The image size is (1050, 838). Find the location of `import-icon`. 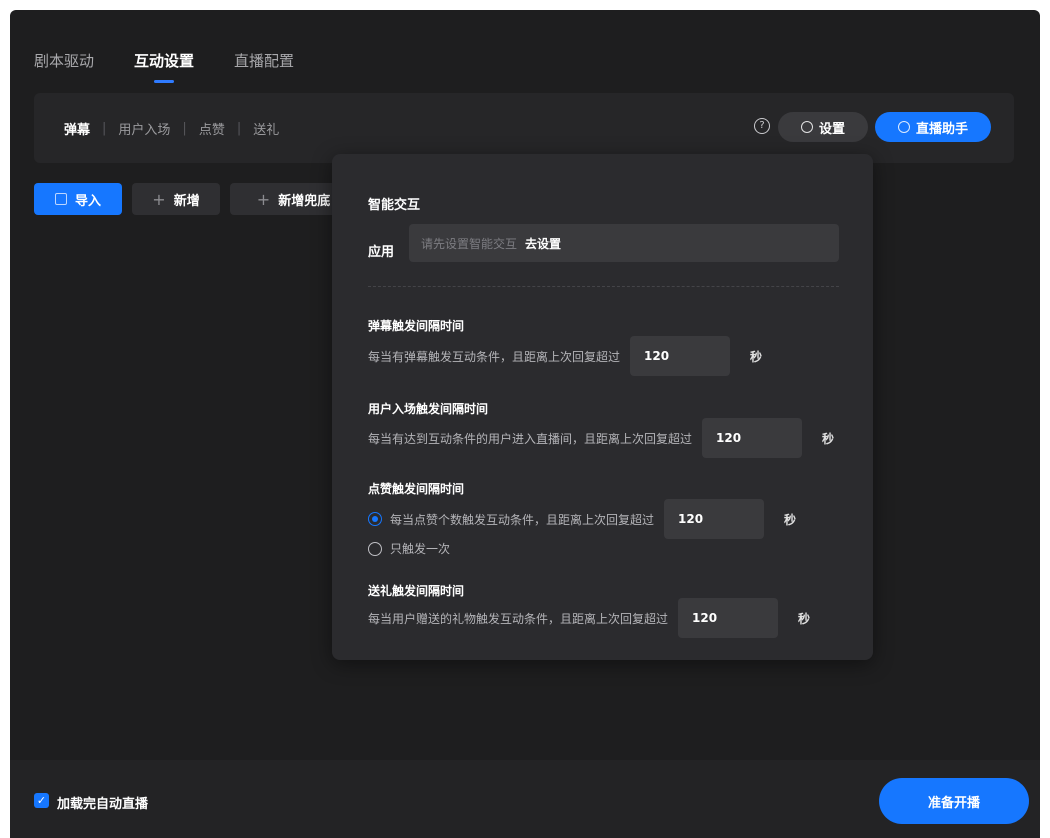

import-icon is located at coordinates (60, 199).